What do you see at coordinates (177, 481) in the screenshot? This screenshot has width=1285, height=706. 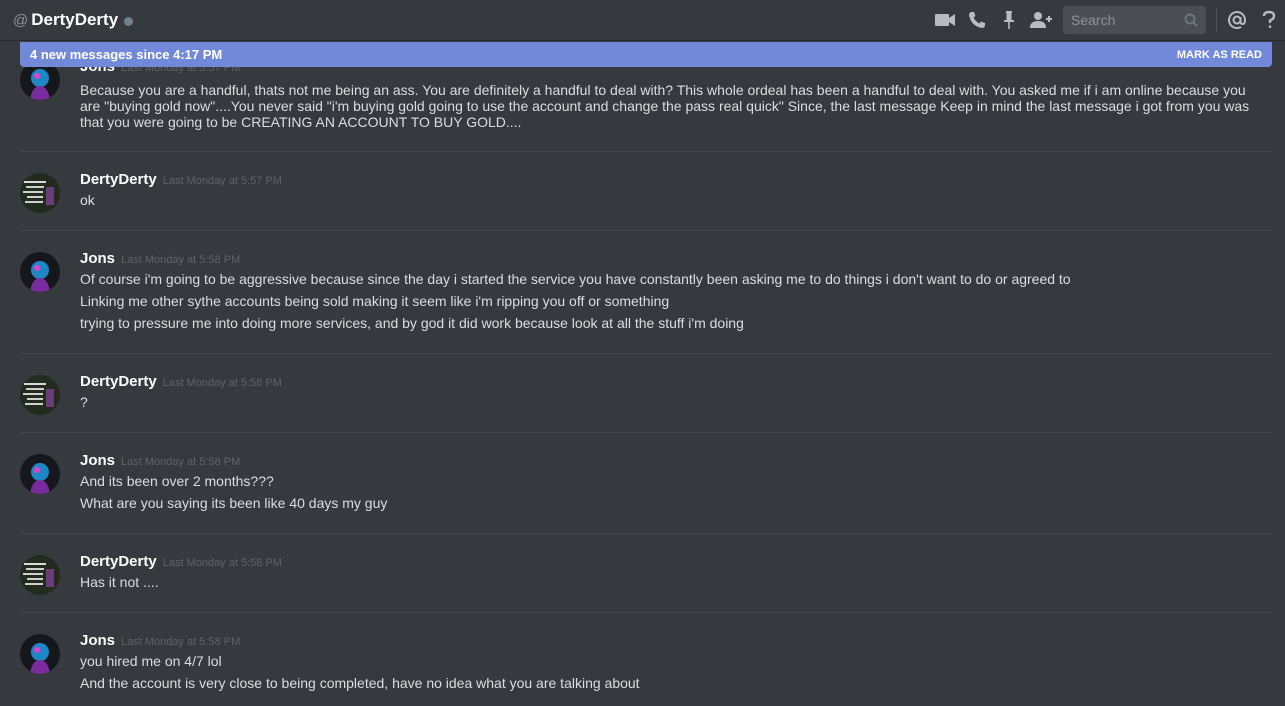 I see `message-content: And its been over 2 months???` at bounding box center [177, 481].